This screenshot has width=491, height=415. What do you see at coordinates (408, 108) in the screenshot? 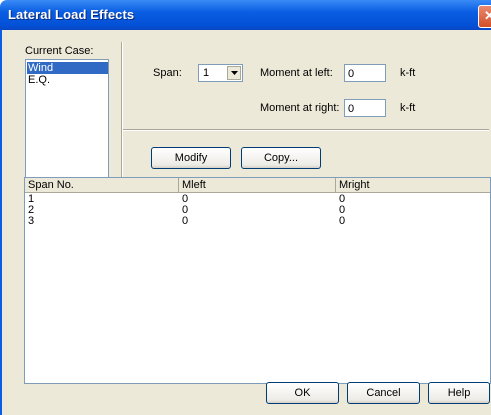
I see `moment-right-unit: k-ft` at bounding box center [408, 108].